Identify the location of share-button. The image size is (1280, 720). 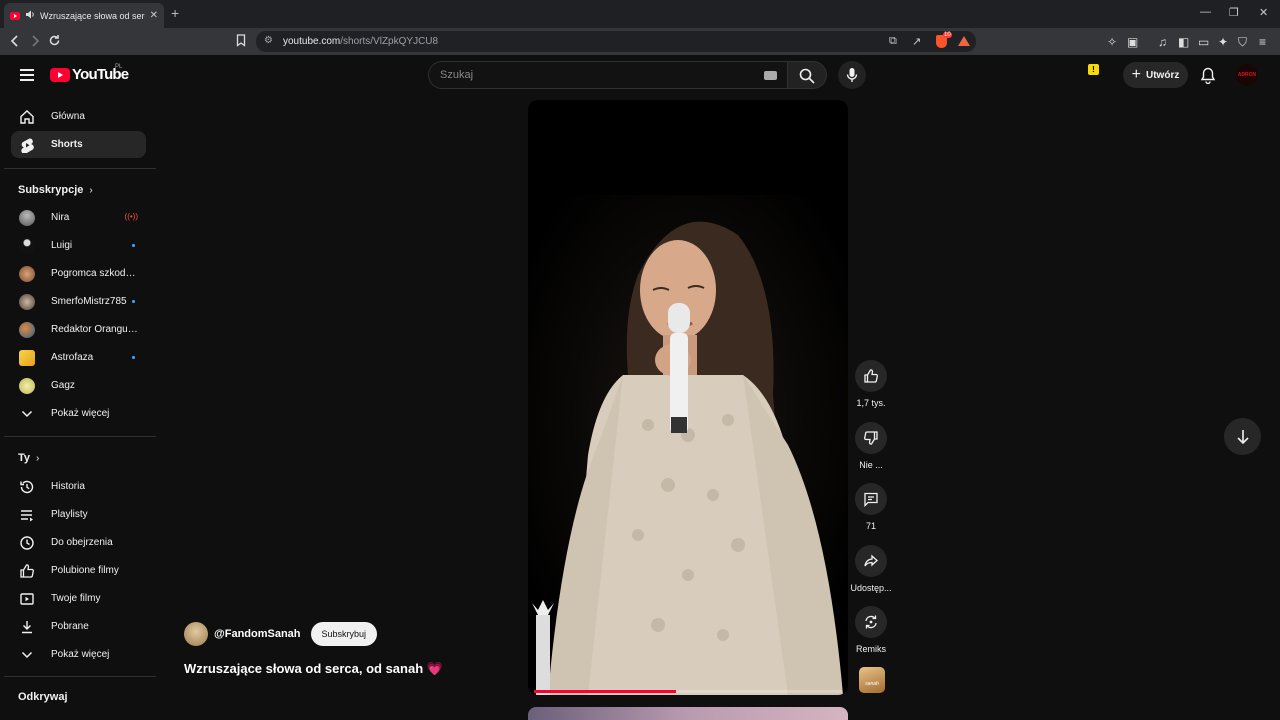
(871, 561).